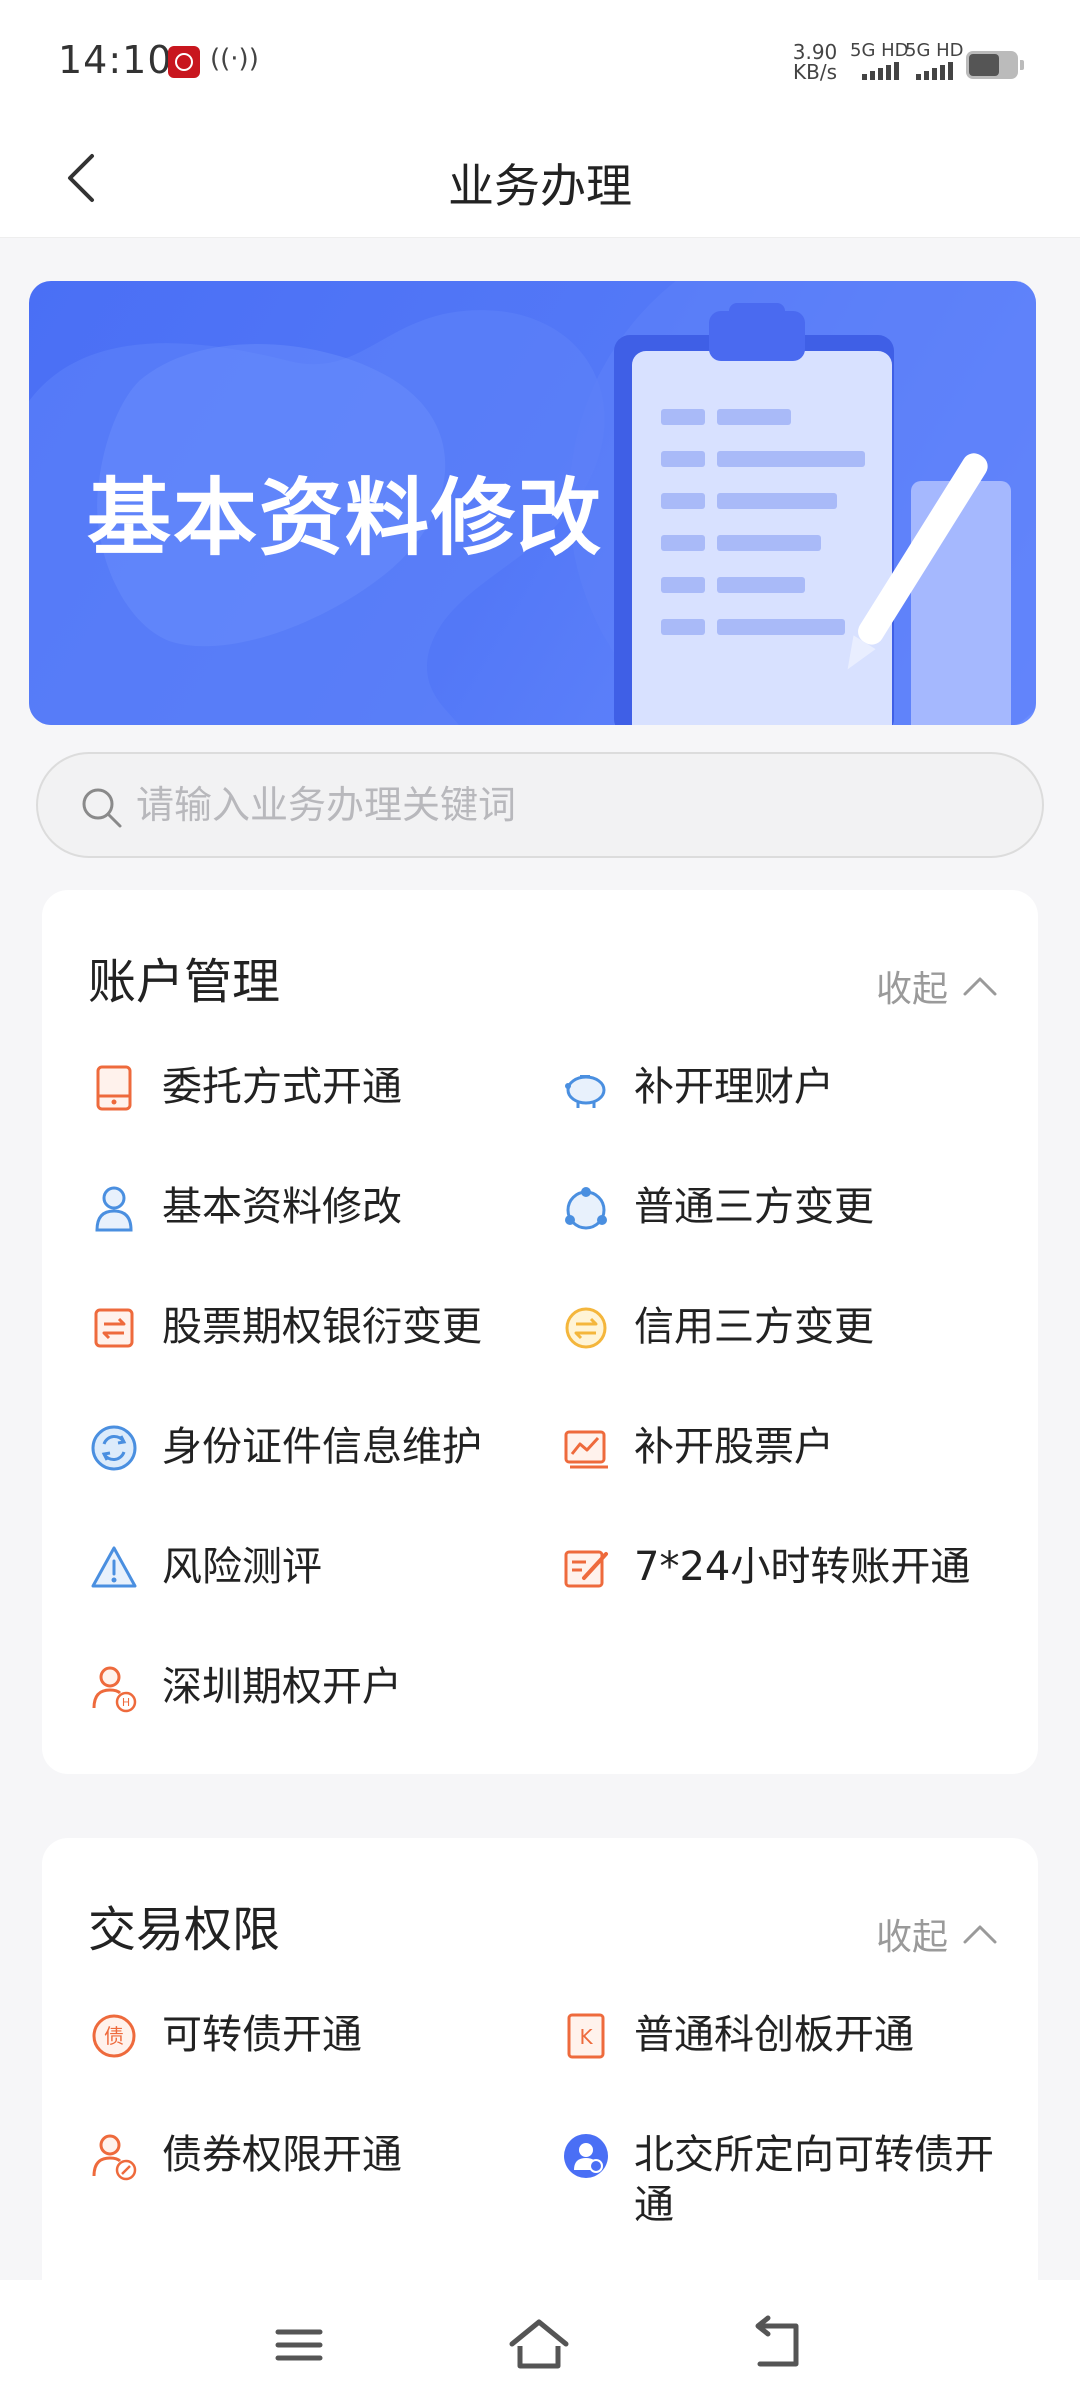  What do you see at coordinates (184, 982) in the screenshot?
I see `section-title: 账户管理` at bounding box center [184, 982].